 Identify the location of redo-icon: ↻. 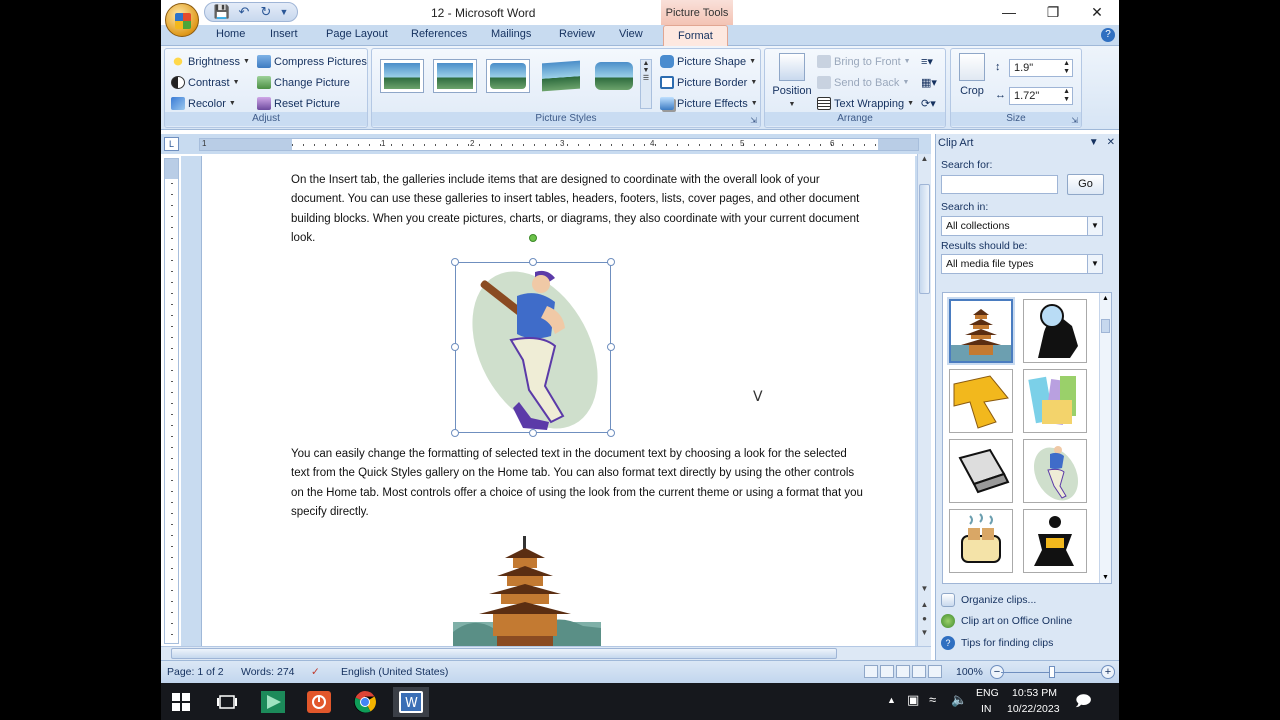
(266, 12).